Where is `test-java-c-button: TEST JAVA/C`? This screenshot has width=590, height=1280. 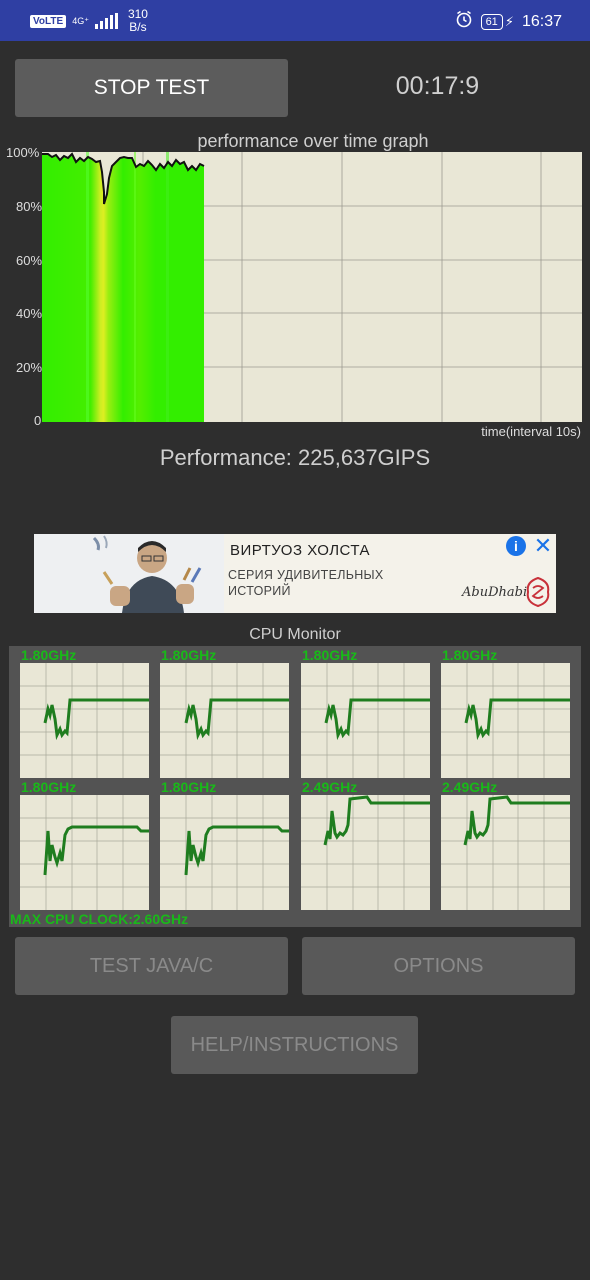 test-java-c-button: TEST JAVA/C is located at coordinates (151, 966).